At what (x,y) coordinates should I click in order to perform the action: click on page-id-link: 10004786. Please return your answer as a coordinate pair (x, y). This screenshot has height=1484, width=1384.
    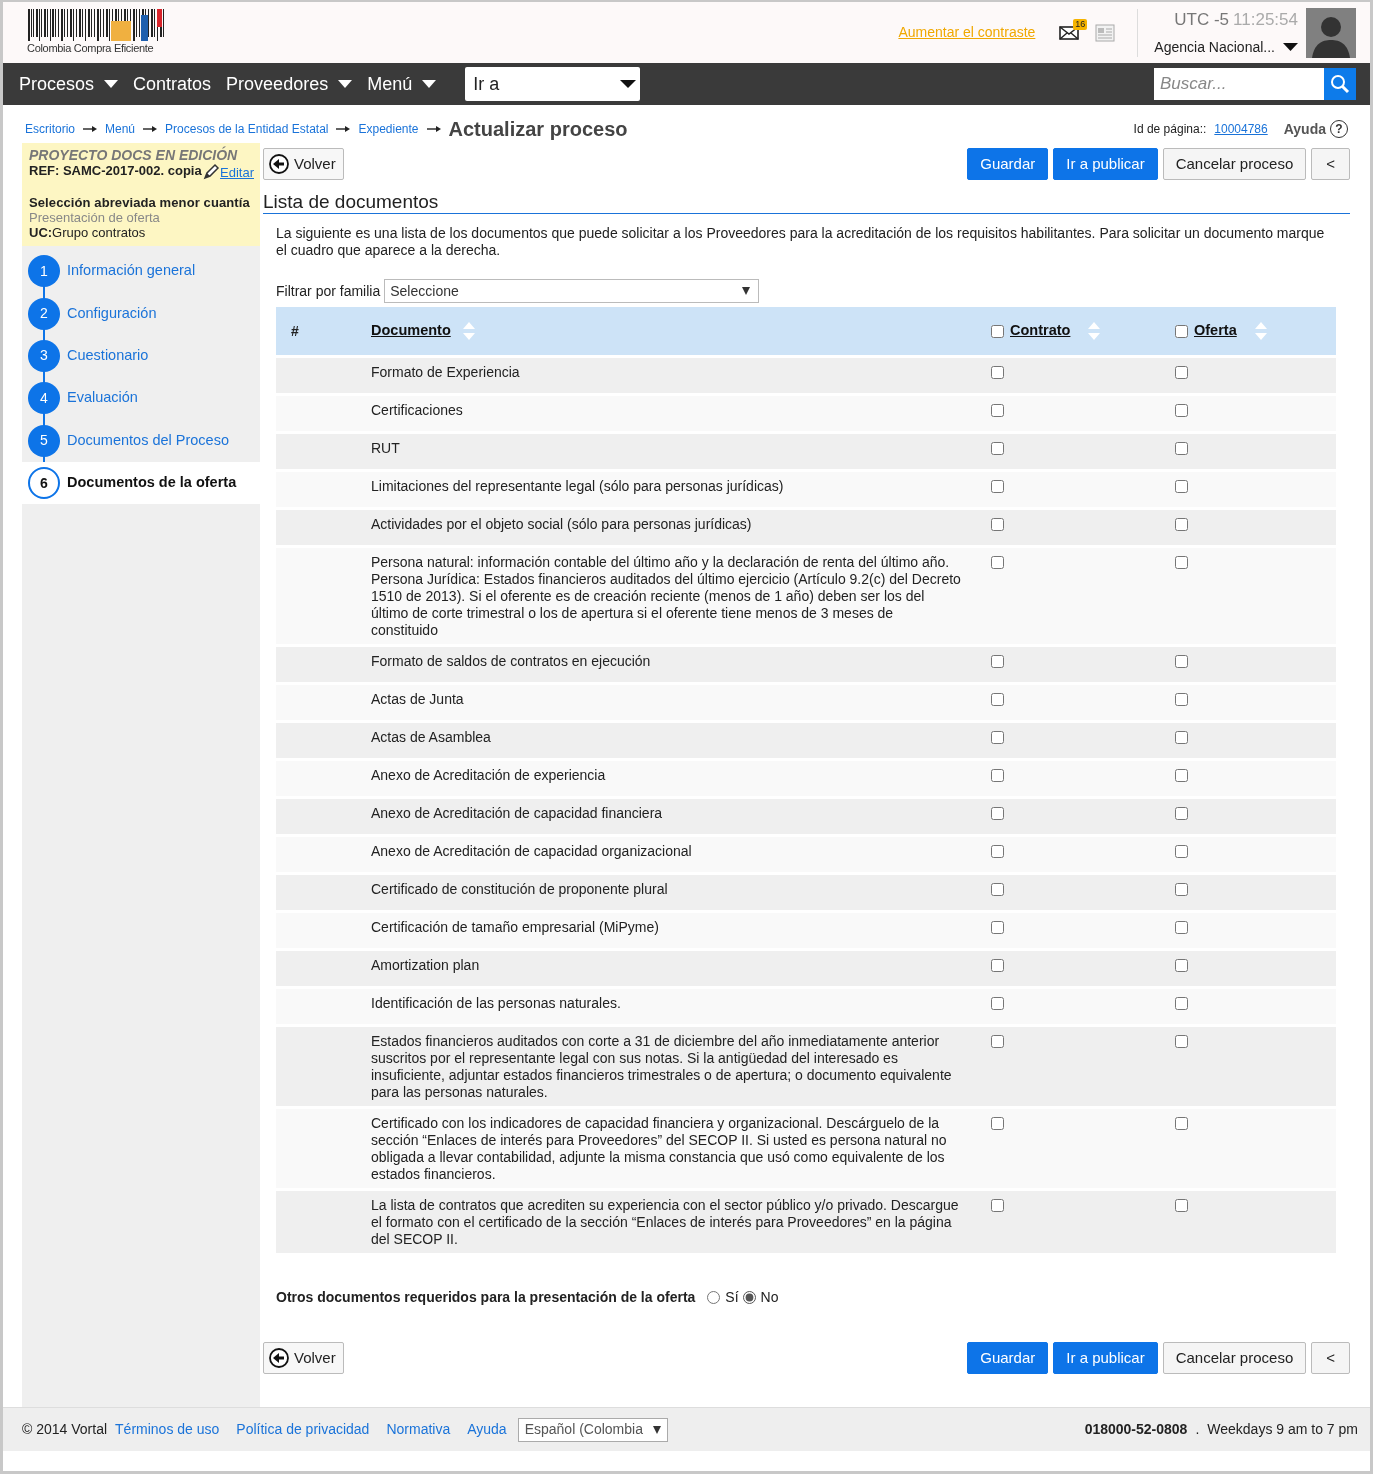
    Looking at the image, I should click on (1241, 129).